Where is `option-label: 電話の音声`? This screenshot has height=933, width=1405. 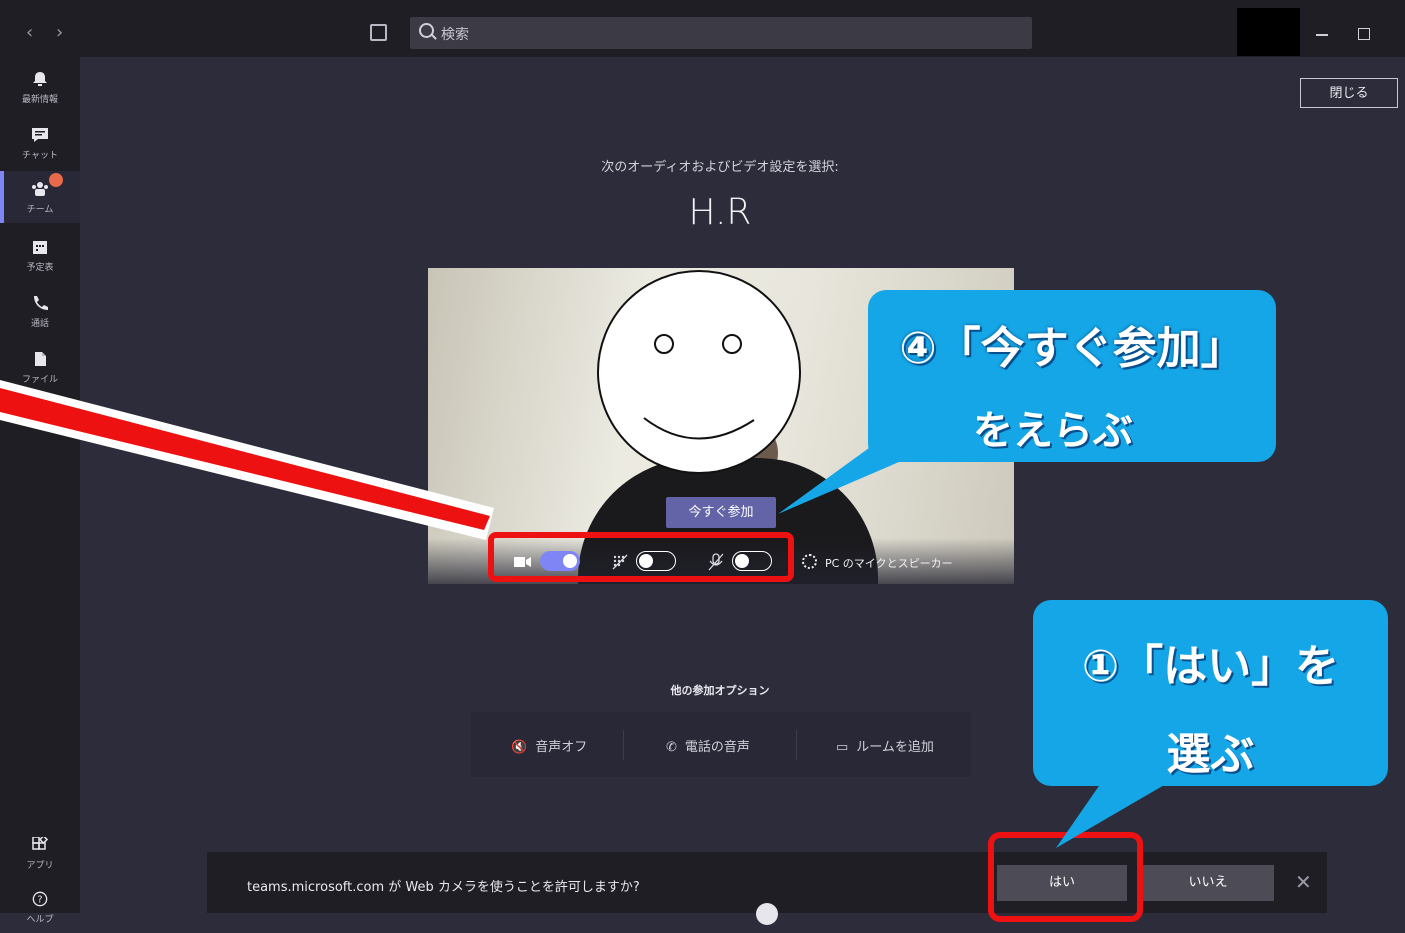
option-label: 電話の音声 is located at coordinates (717, 747).